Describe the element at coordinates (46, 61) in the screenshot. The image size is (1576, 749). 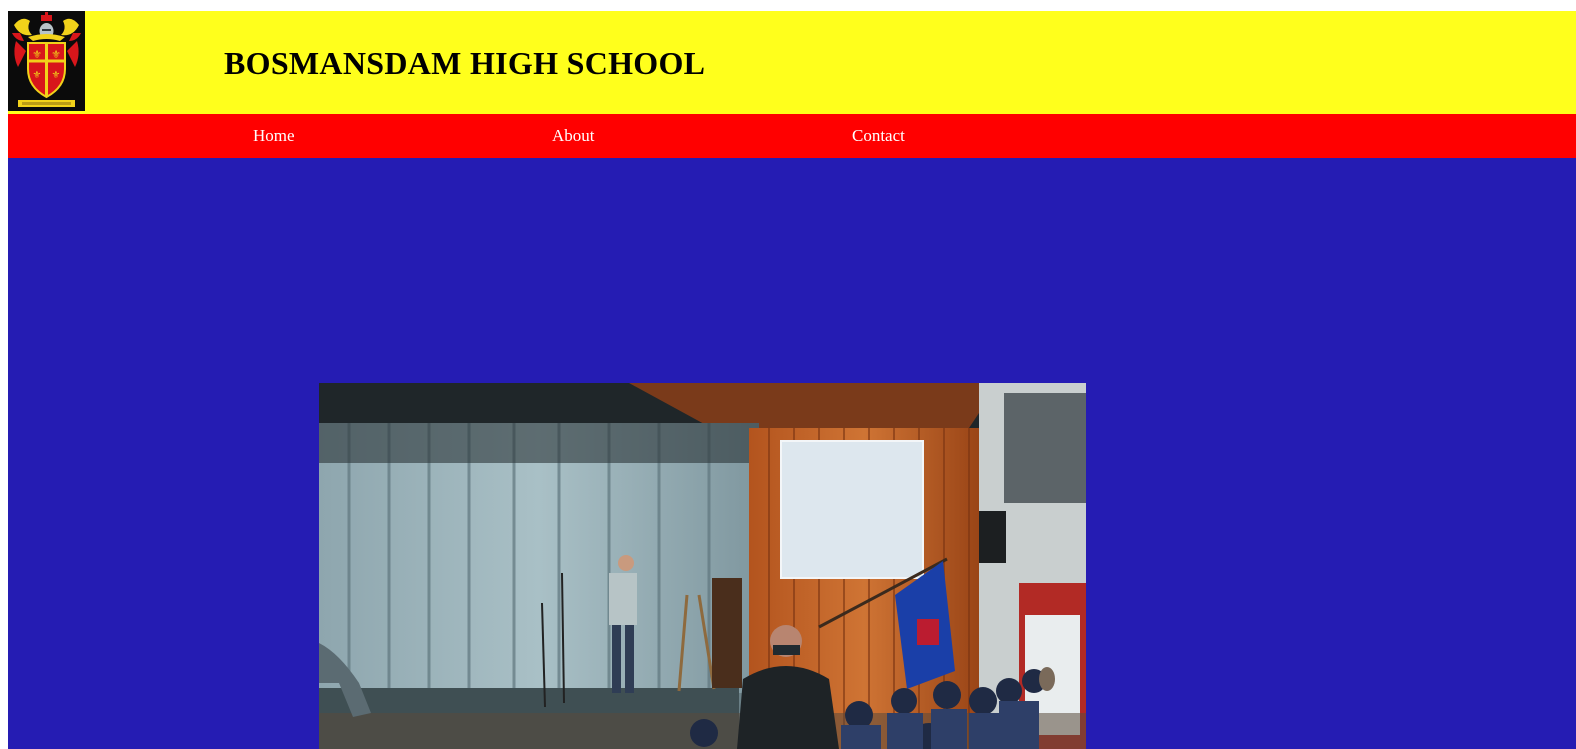
I see `school-crest-icon: ⚜ ⚜ ⚜ ⚜` at that location.